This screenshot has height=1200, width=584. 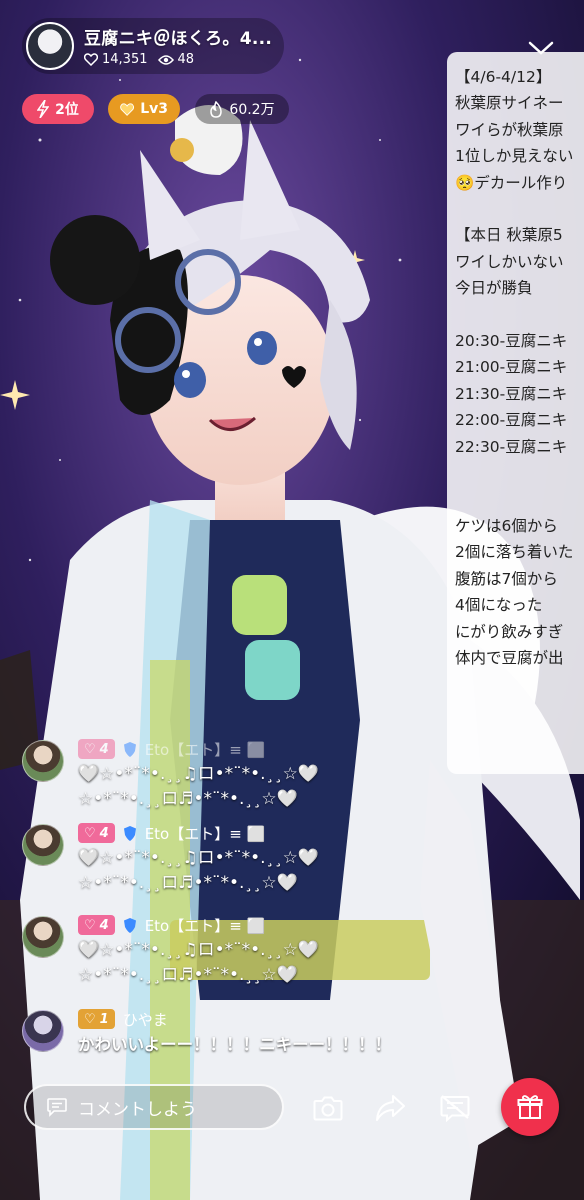 I want to click on notice-line: 【本日 秋葉原5, so click(x=509, y=235).